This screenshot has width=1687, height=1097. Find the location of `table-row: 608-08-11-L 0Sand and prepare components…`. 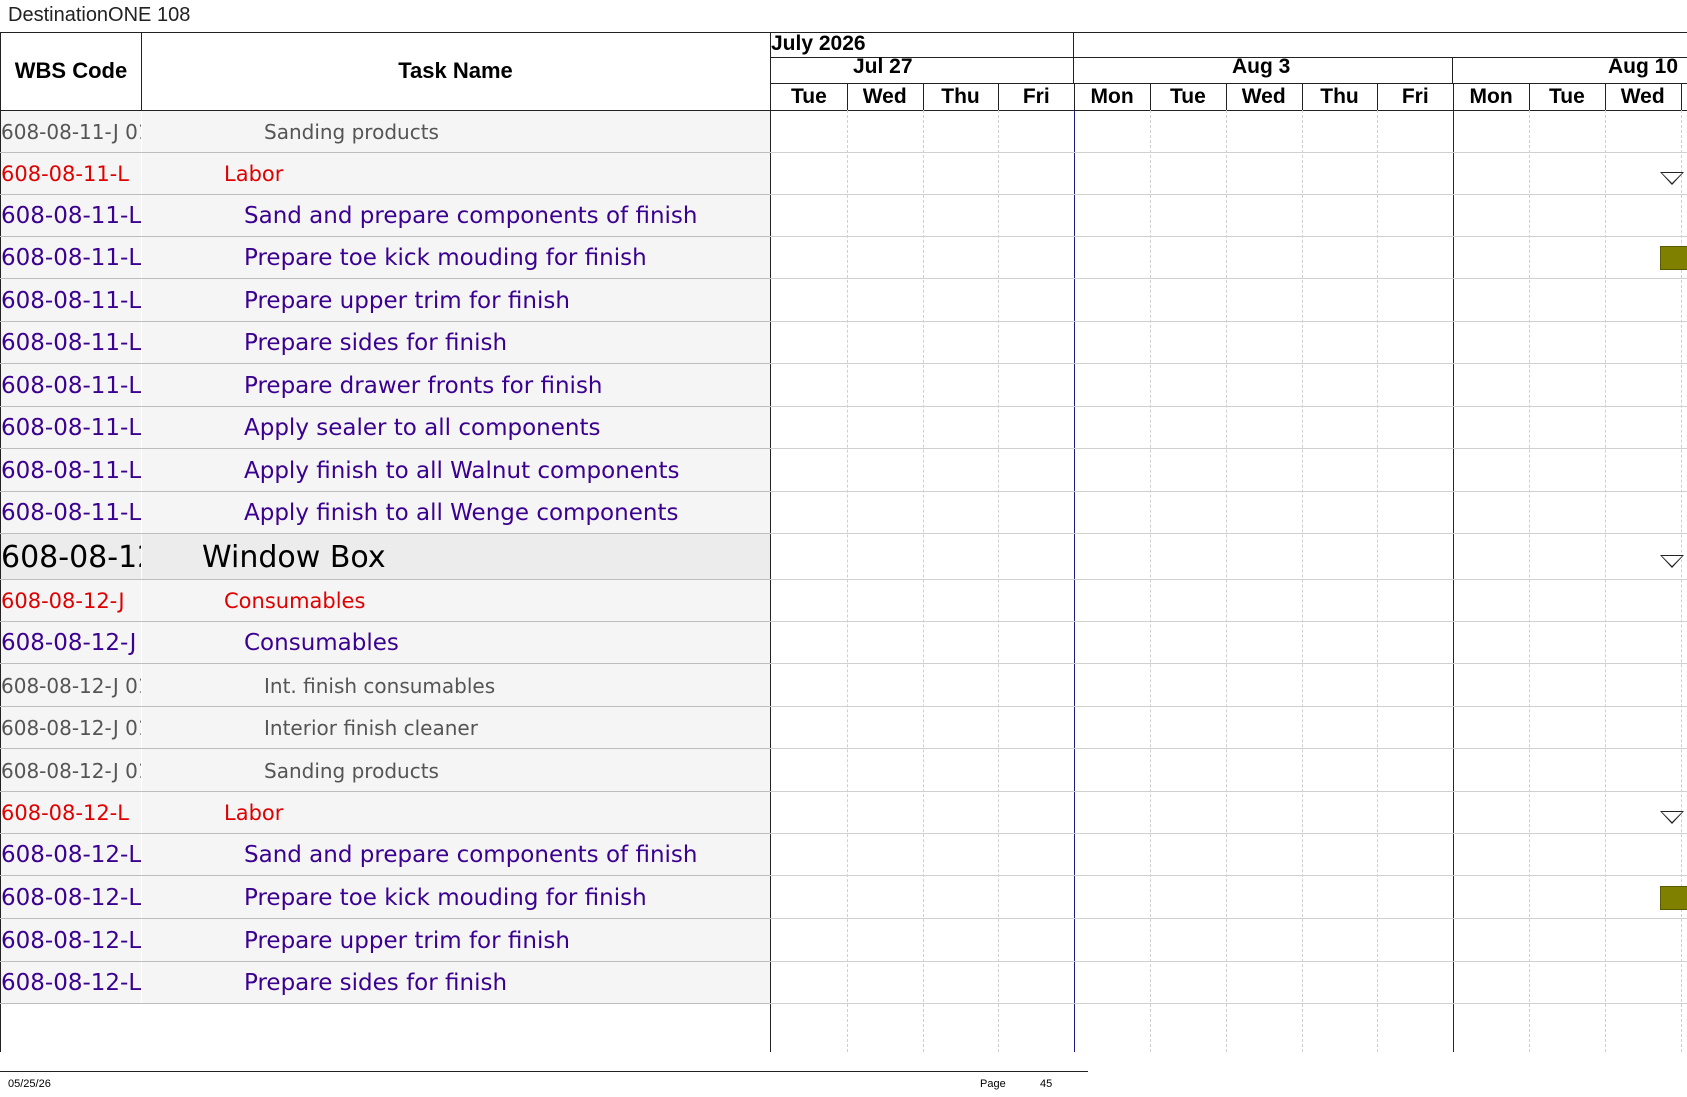

table-row: 608-08-11-L 0Sand and prepare components… is located at coordinates (843, 216).